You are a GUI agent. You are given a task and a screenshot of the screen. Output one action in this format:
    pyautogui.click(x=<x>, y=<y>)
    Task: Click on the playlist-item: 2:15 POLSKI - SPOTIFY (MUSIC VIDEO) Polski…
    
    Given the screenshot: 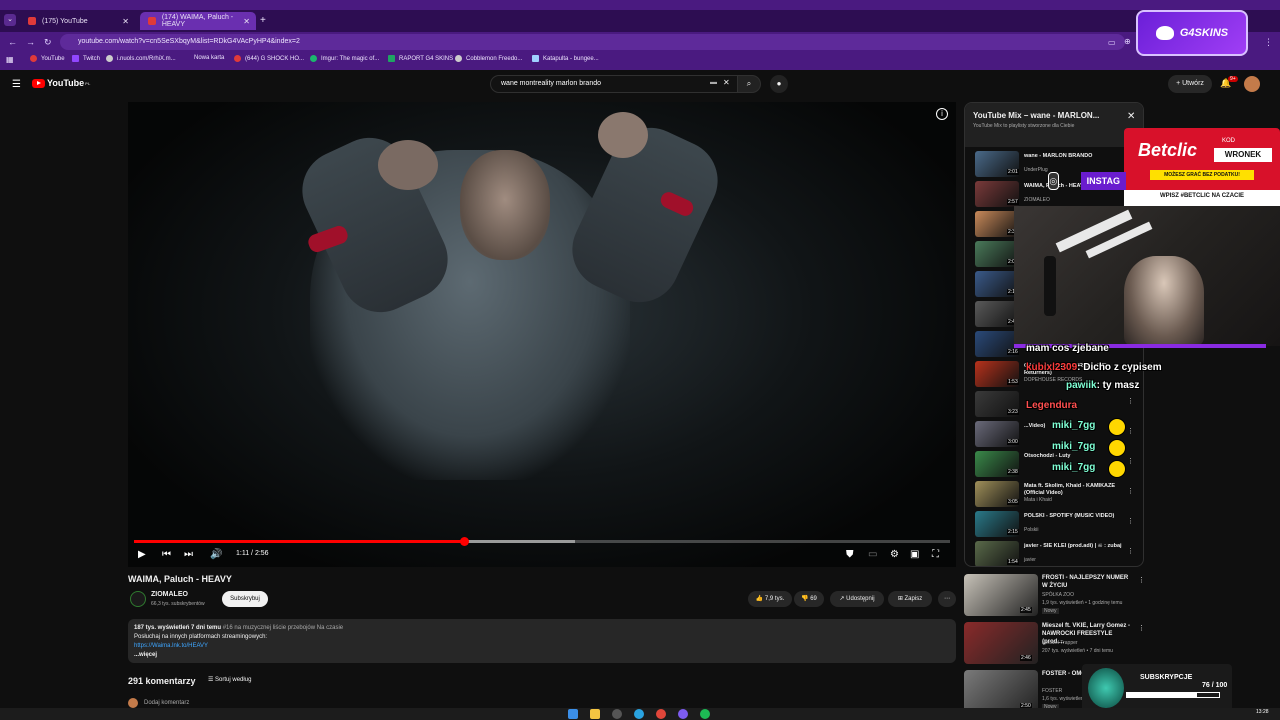 What is the action you would take?
    pyautogui.click(x=1059, y=526)
    